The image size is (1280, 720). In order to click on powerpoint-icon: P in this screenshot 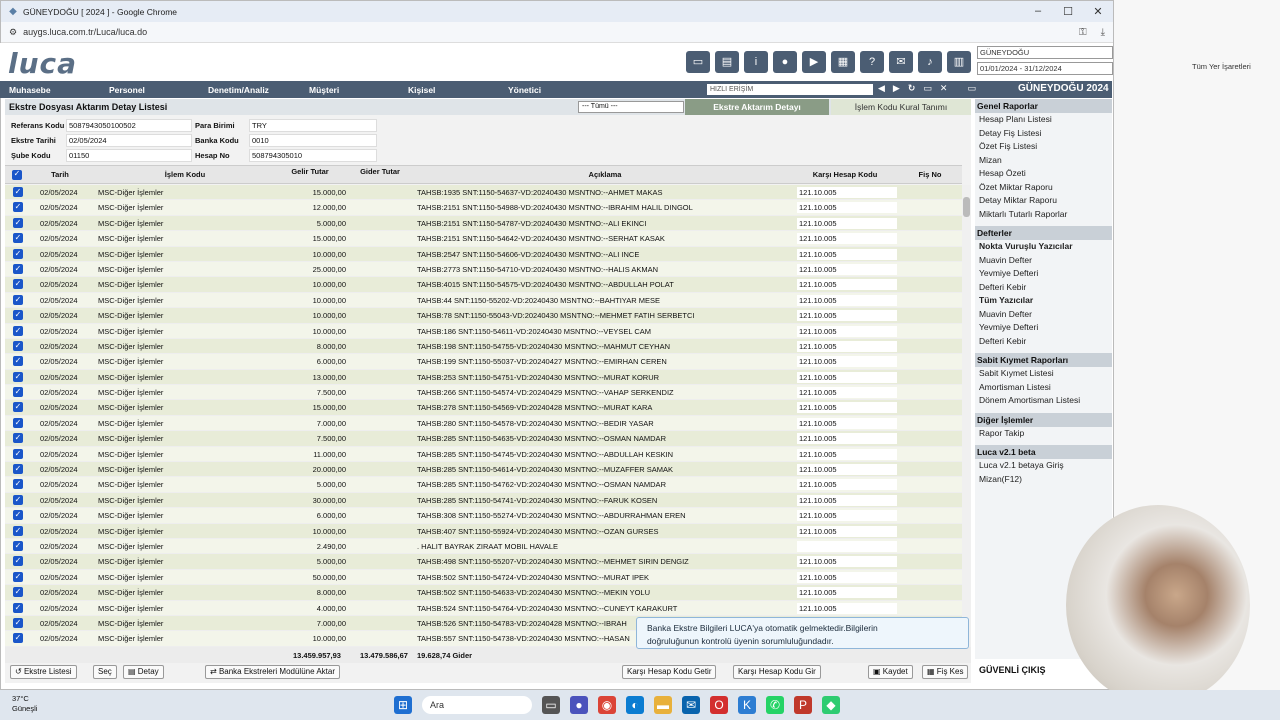, I will do `click(803, 705)`.